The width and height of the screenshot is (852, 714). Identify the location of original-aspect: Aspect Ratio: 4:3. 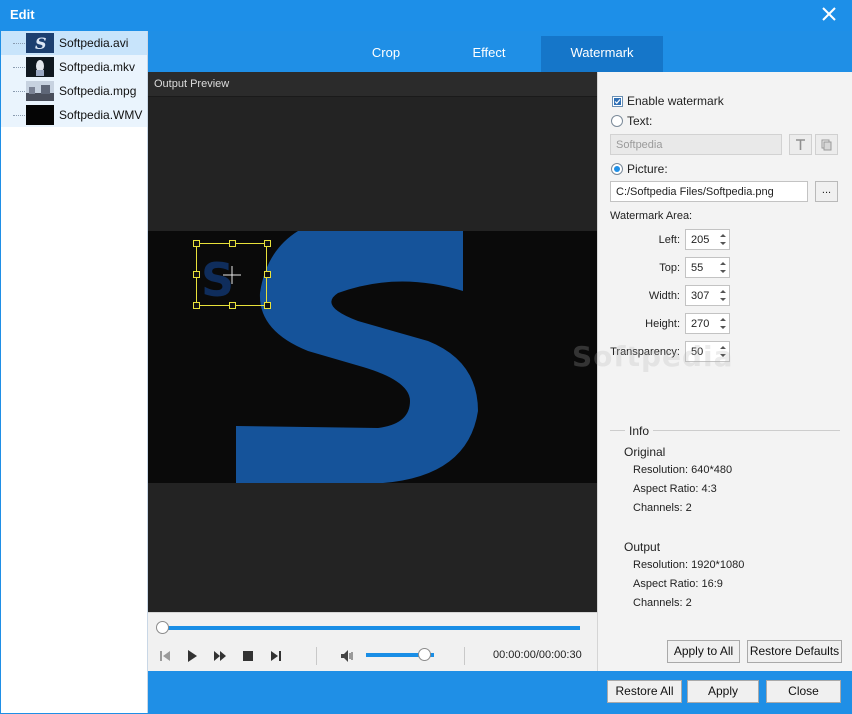
(675, 489).